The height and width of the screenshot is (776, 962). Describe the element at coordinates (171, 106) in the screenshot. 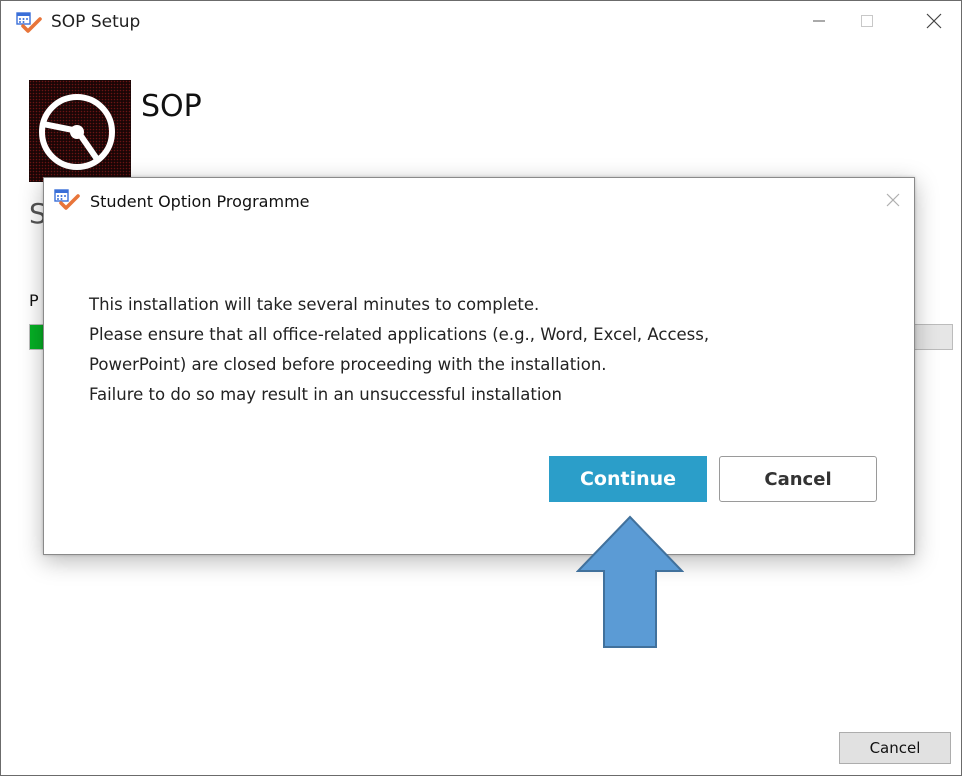

I see `product-title: SOP` at that location.